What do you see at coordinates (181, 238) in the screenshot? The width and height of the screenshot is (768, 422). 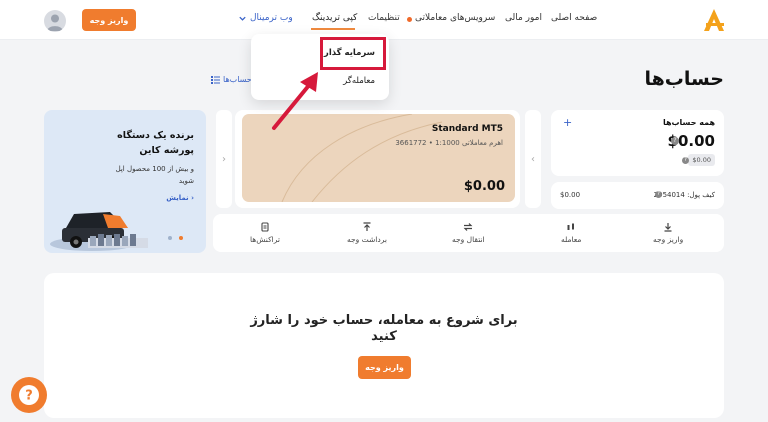 I see `carousel-dot-active` at bounding box center [181, 238].